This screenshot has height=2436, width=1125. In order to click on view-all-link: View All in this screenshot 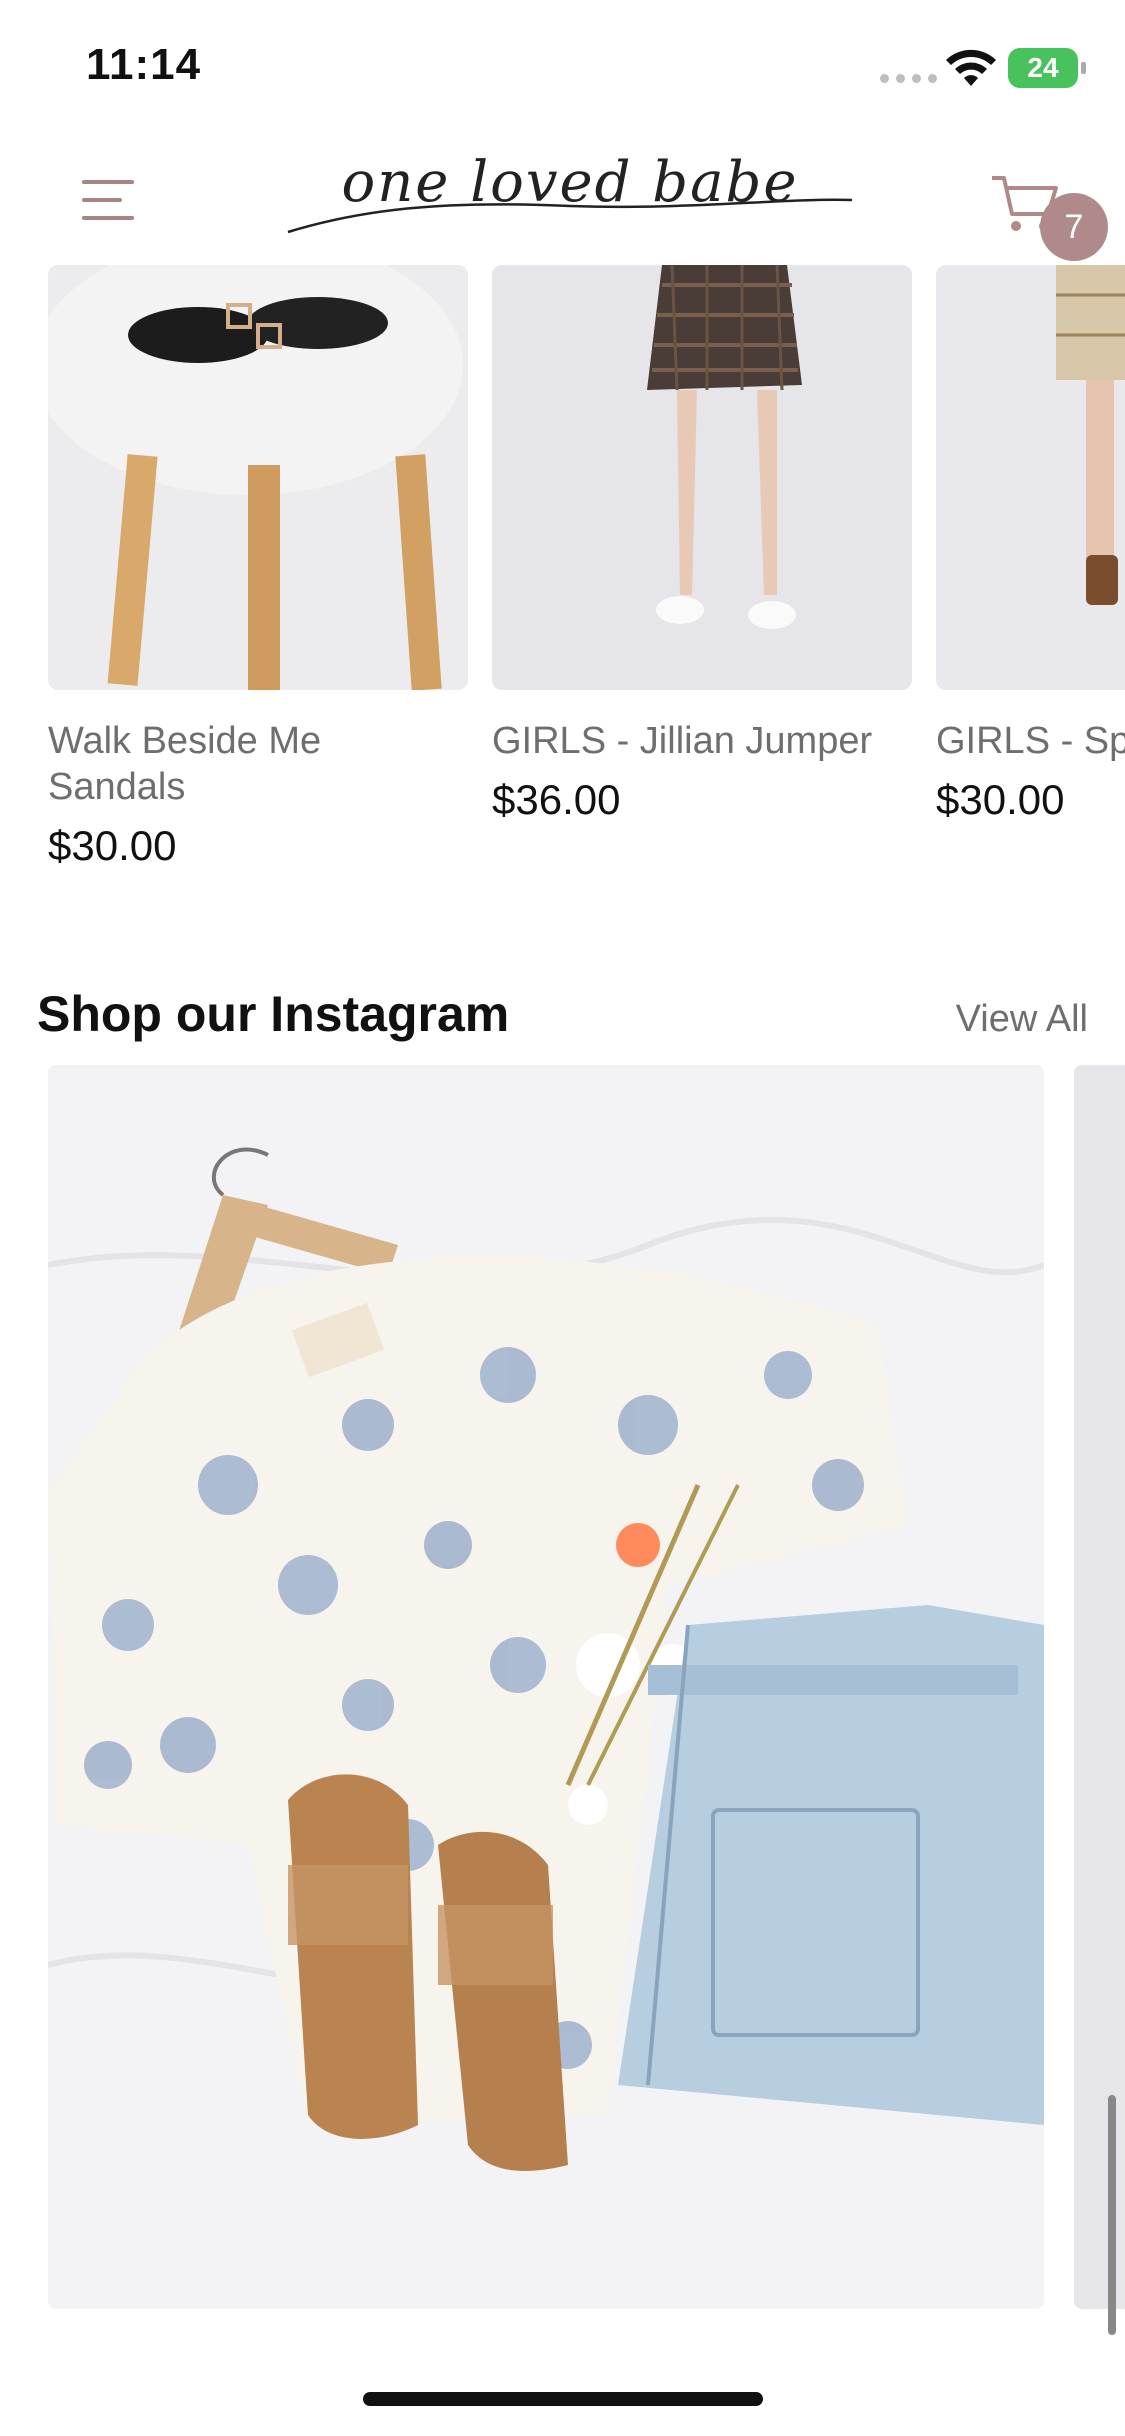, I will do `click(1022, 1019)`.